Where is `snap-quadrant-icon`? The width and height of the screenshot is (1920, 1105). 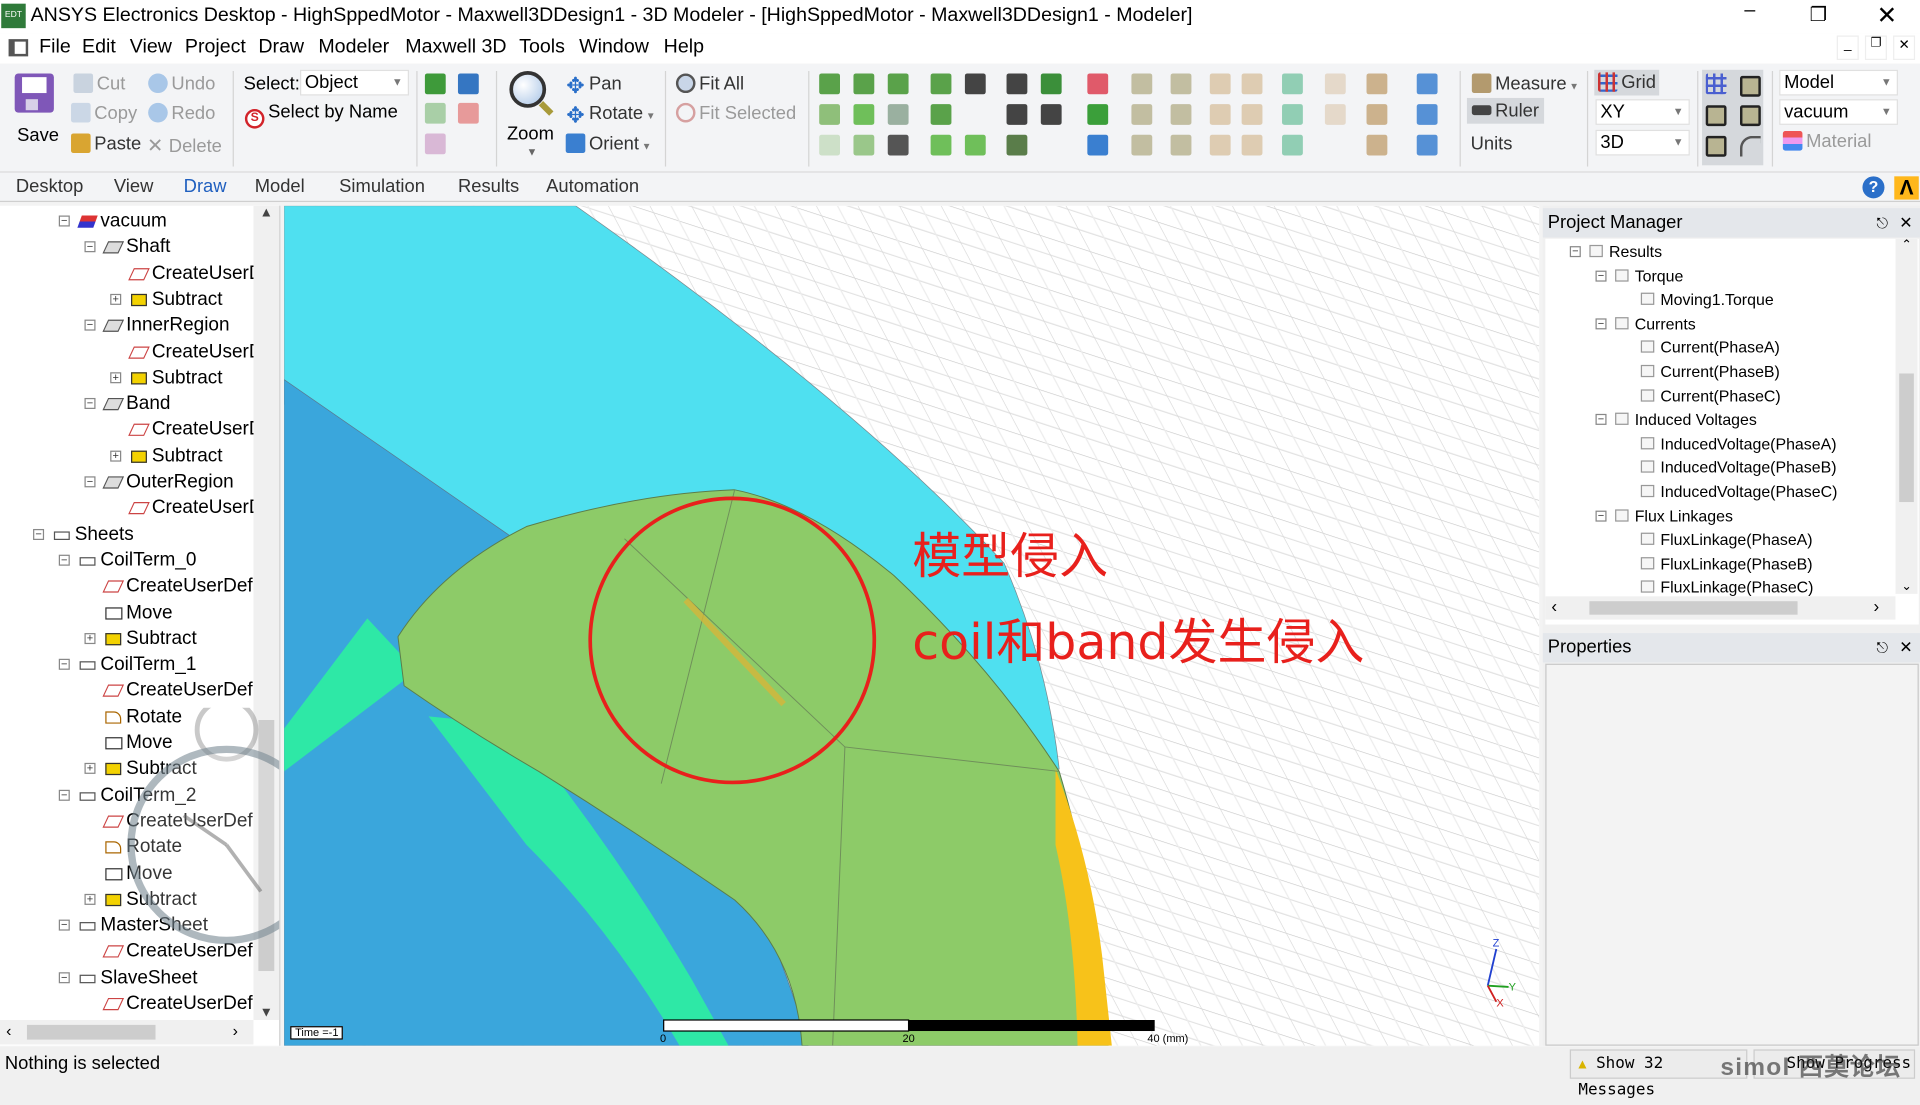
snap-quadrant-icon is located at coordinates (1716, 146).